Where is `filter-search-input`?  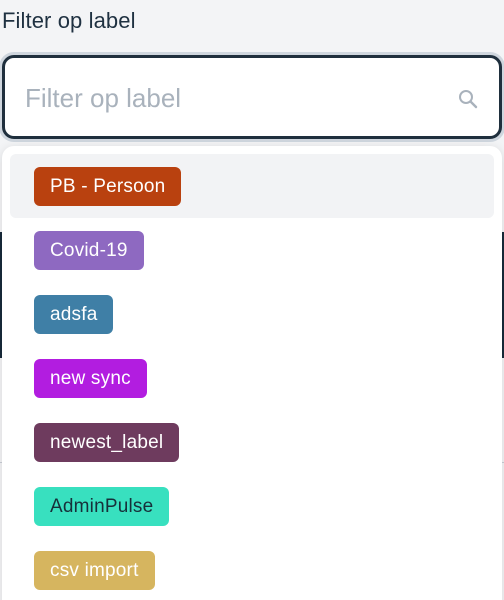 filter-search-input is located at coordinates (235, 98).